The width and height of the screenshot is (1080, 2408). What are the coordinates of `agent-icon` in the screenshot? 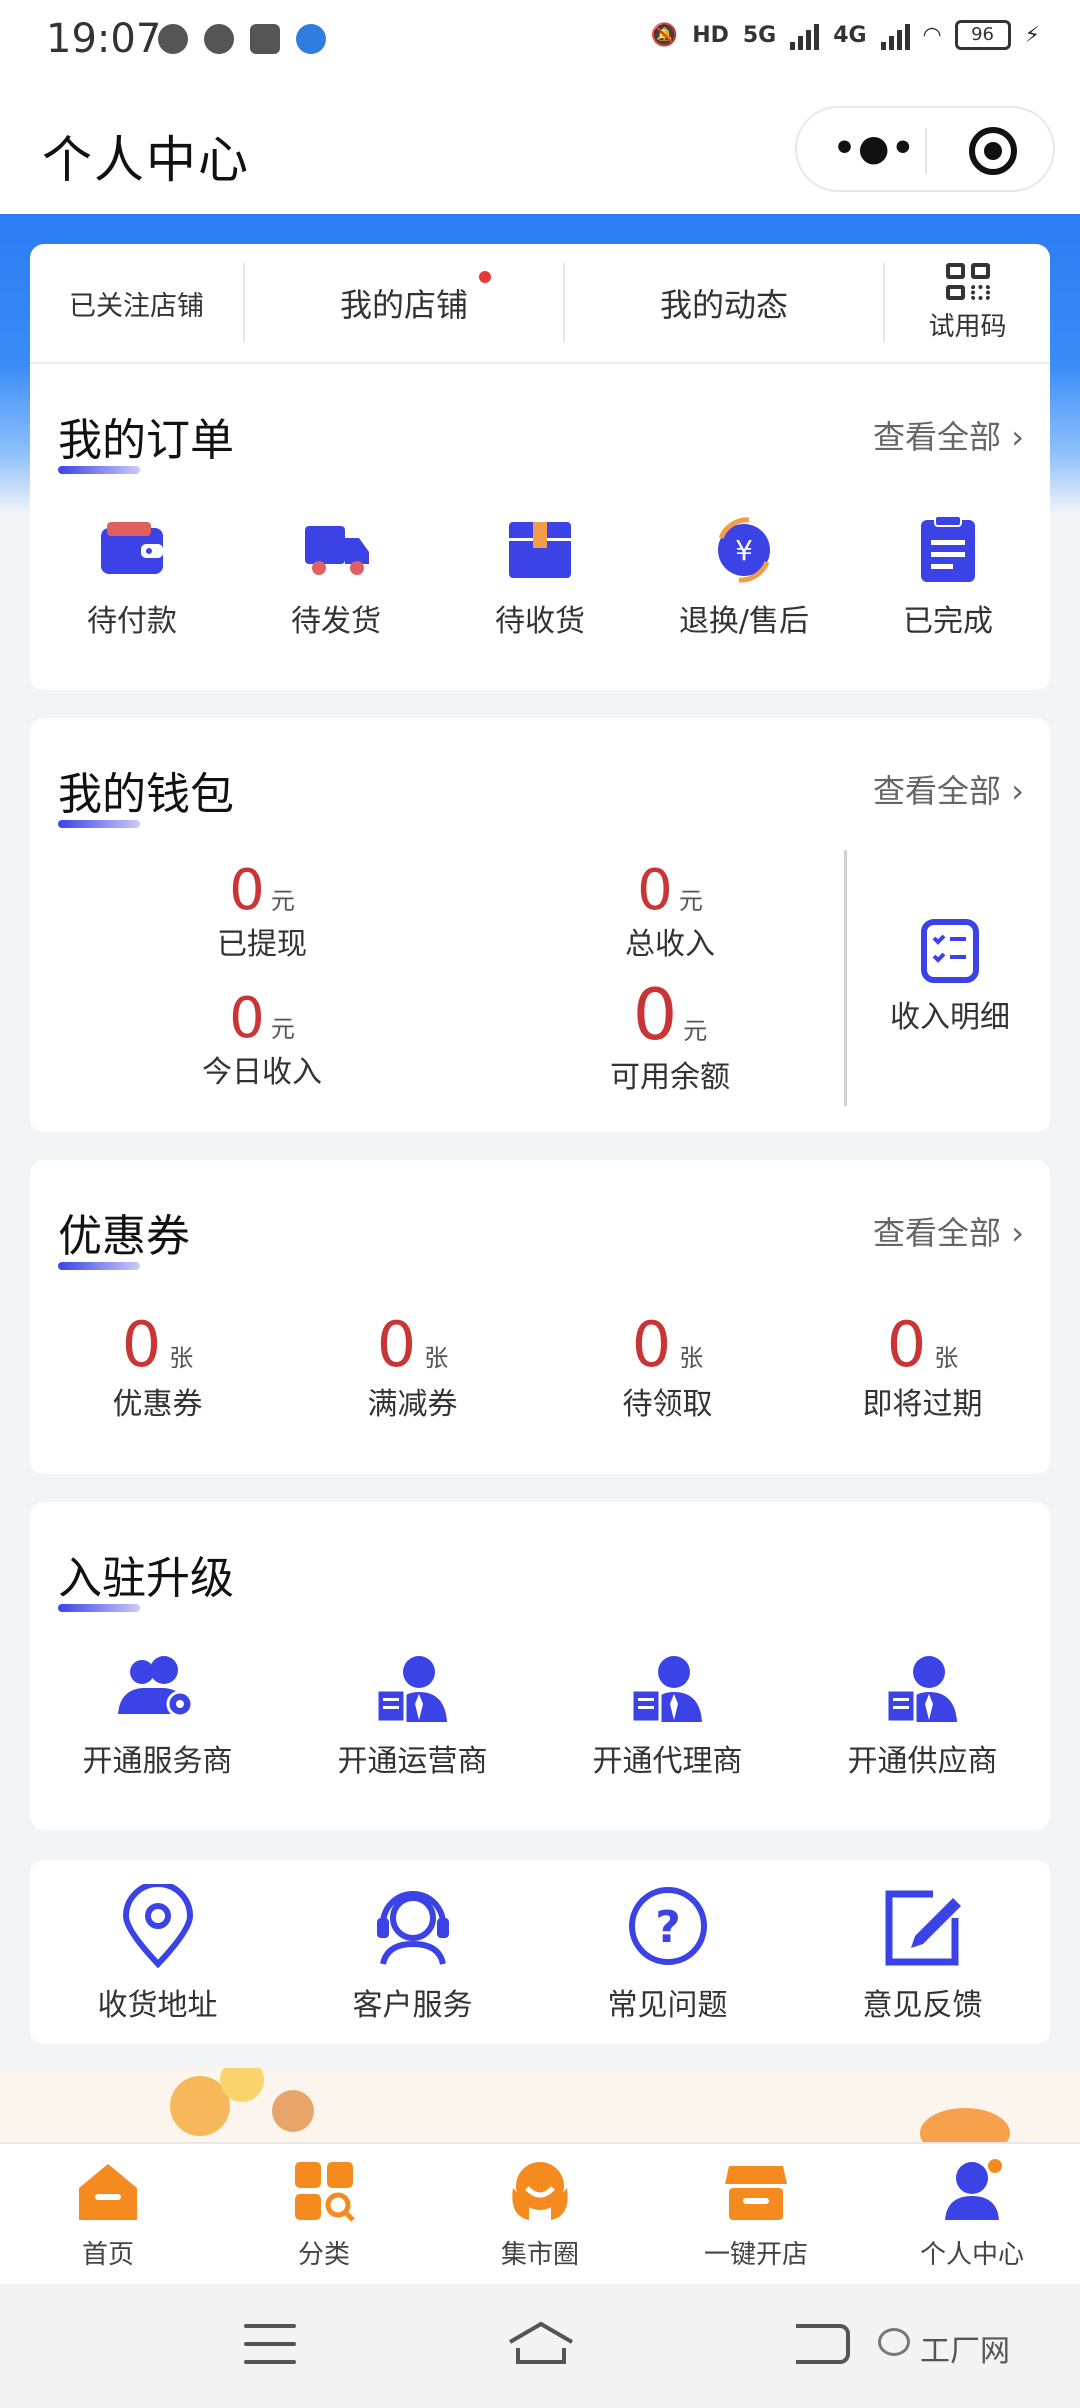 It's located at (668, 1689).